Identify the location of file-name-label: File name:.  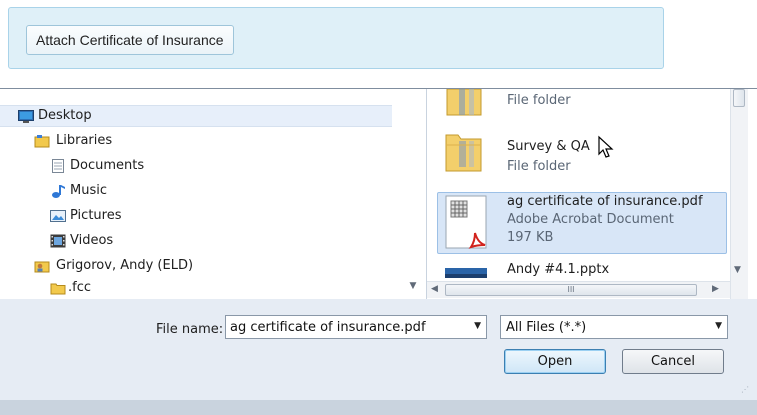
(190, 329).